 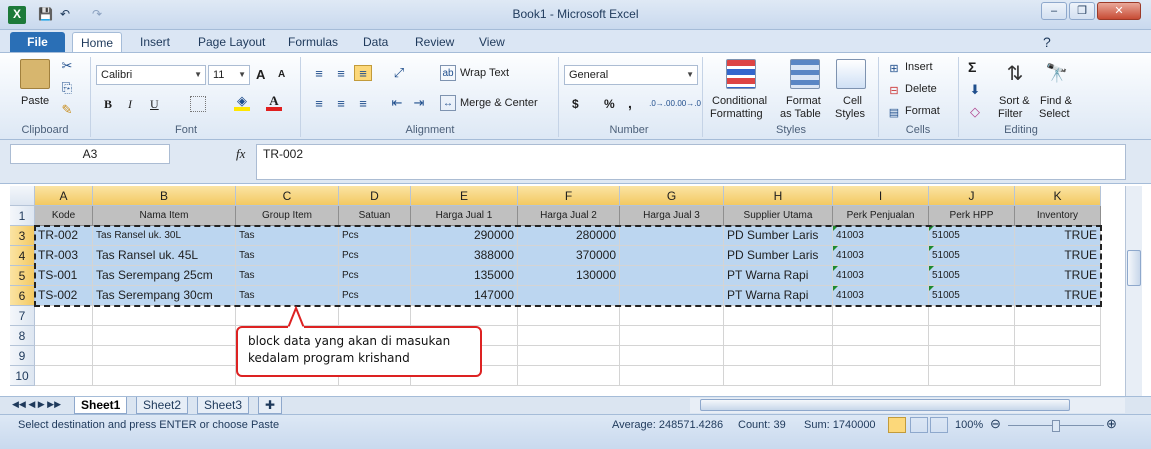 What do you see at coordinates (198, 104) in the screenshot?
I see `borders-icon` at bounding box center [198, 104].